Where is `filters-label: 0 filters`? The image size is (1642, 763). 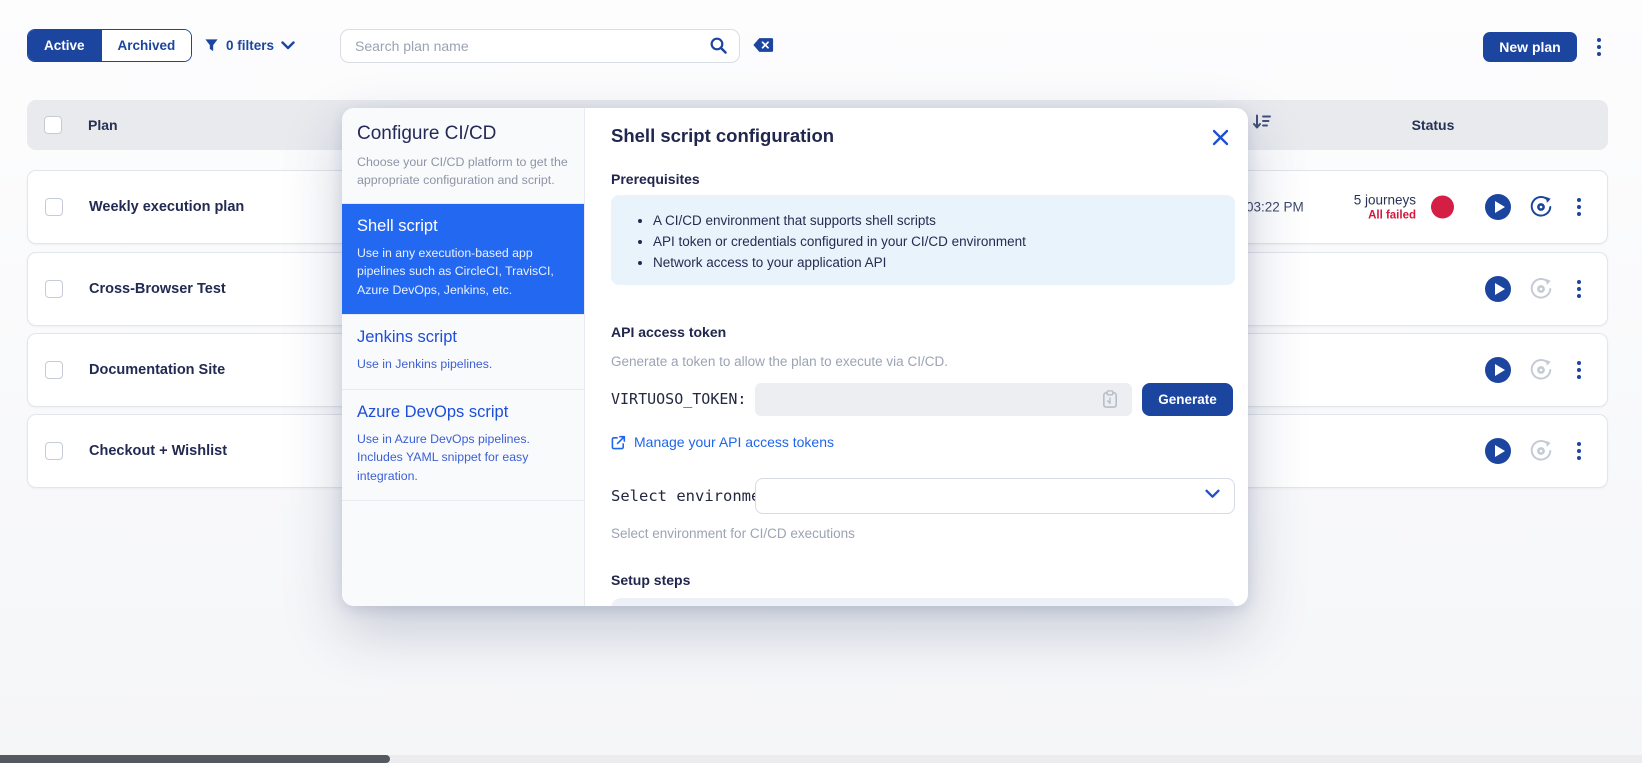
filters-label: 0 filters is located at coordinates (250, 45).